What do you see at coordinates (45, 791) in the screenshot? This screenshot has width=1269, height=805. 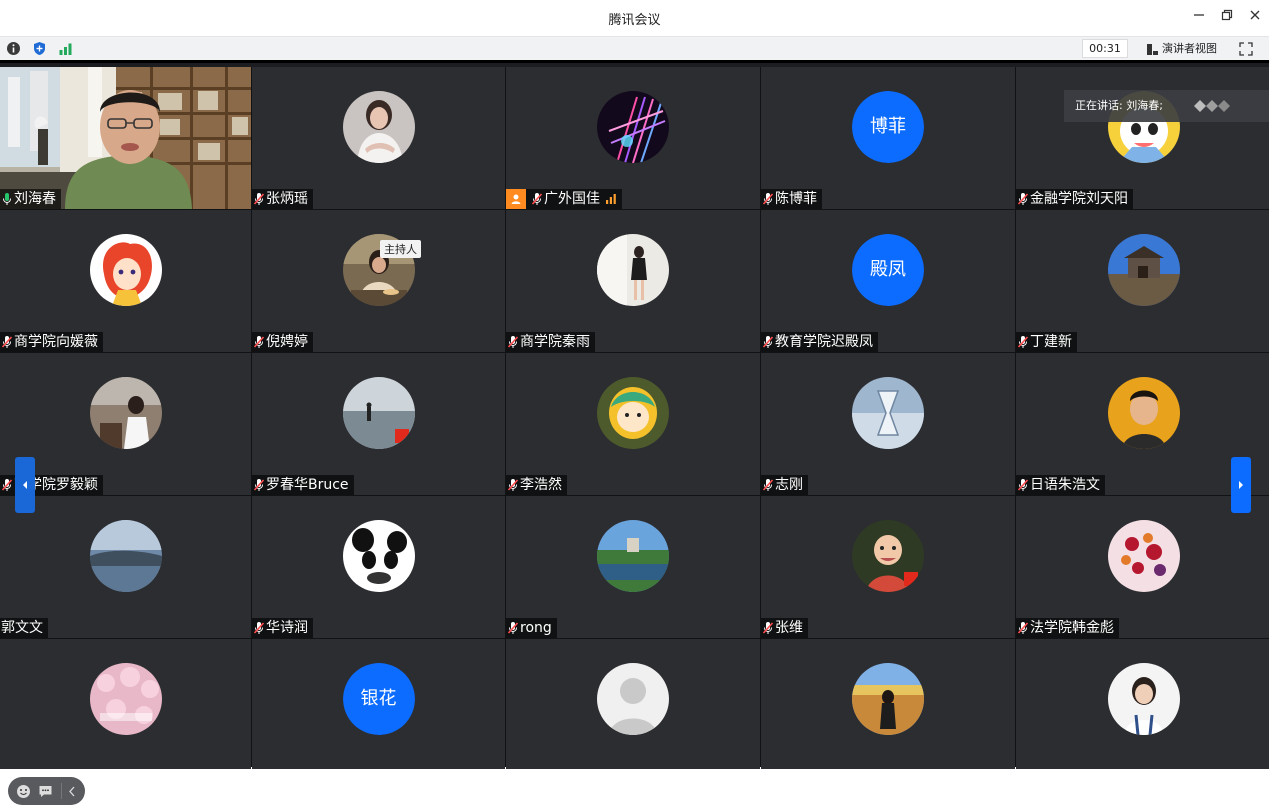 I see `chat-icon` at bounding box center [45, 791].